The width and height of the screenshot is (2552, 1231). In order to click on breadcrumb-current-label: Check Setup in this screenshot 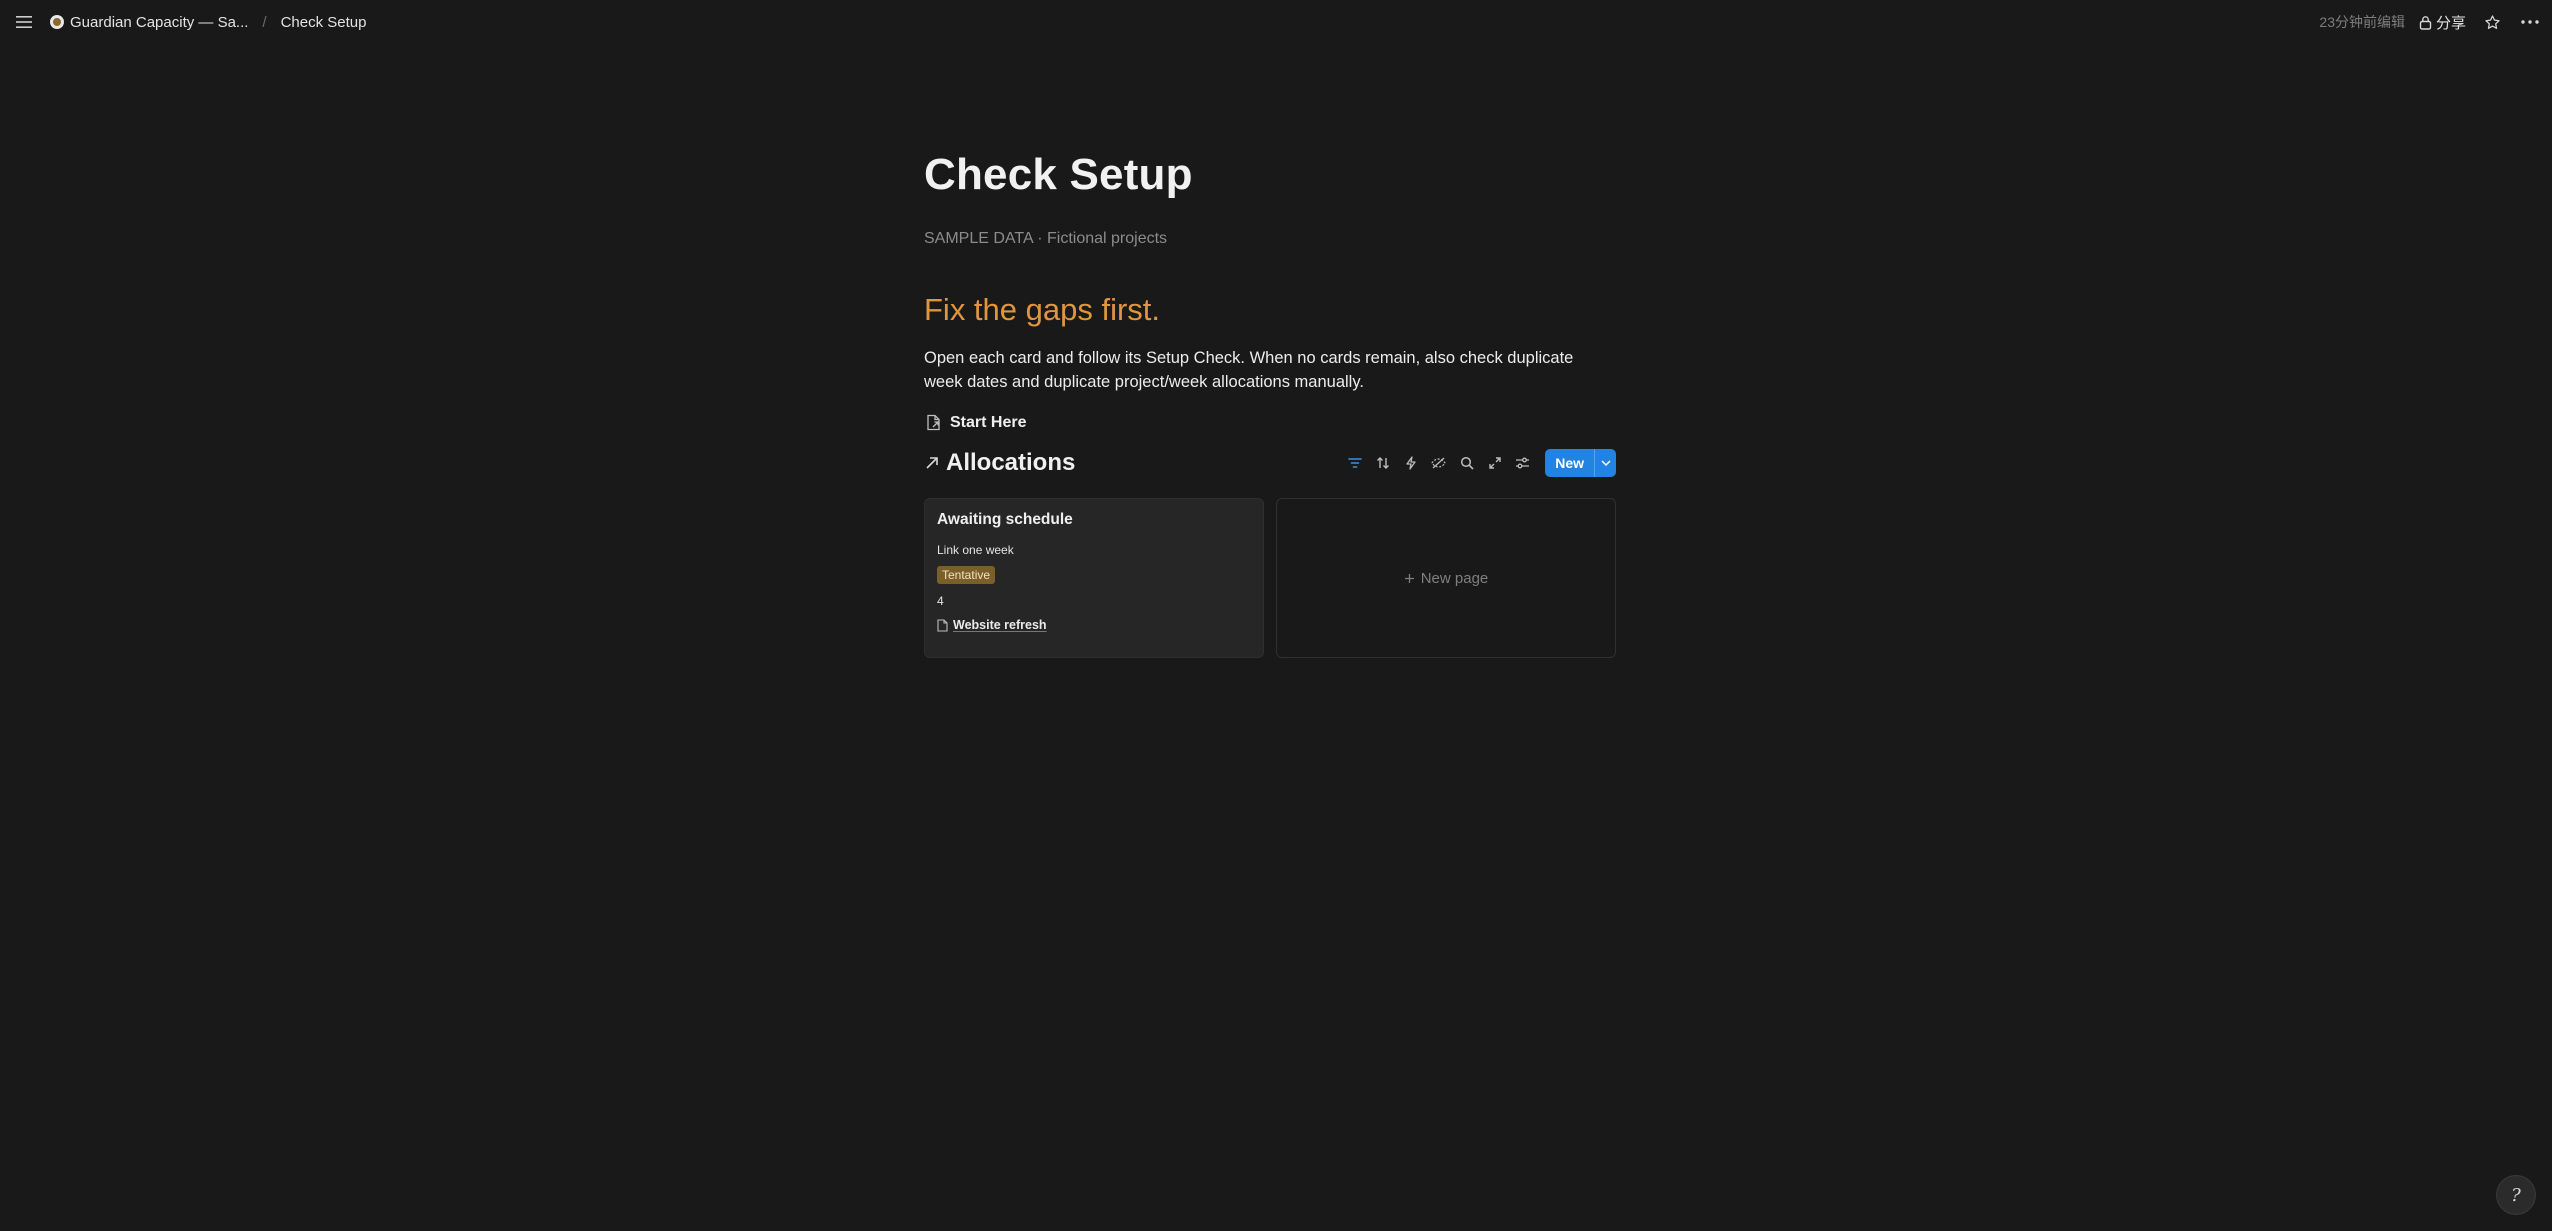, I will do `click(323, 22)`.